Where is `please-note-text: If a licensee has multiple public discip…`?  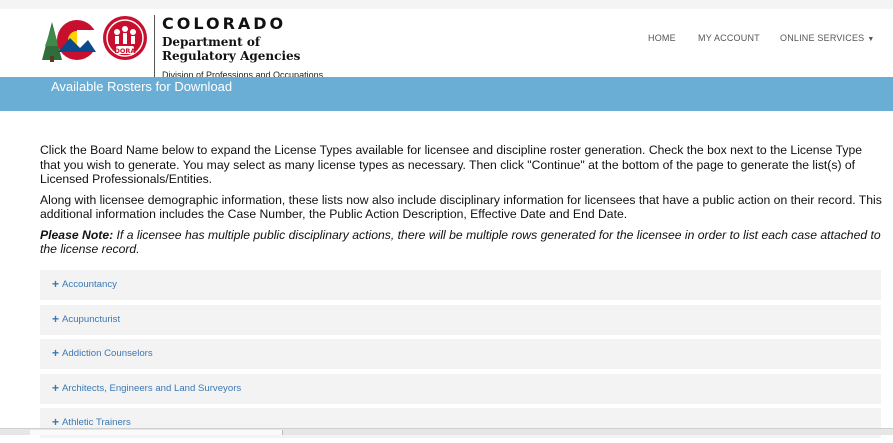 please-note-text: If a licensee has multiple public discip… is located at coordinates (460, 242).